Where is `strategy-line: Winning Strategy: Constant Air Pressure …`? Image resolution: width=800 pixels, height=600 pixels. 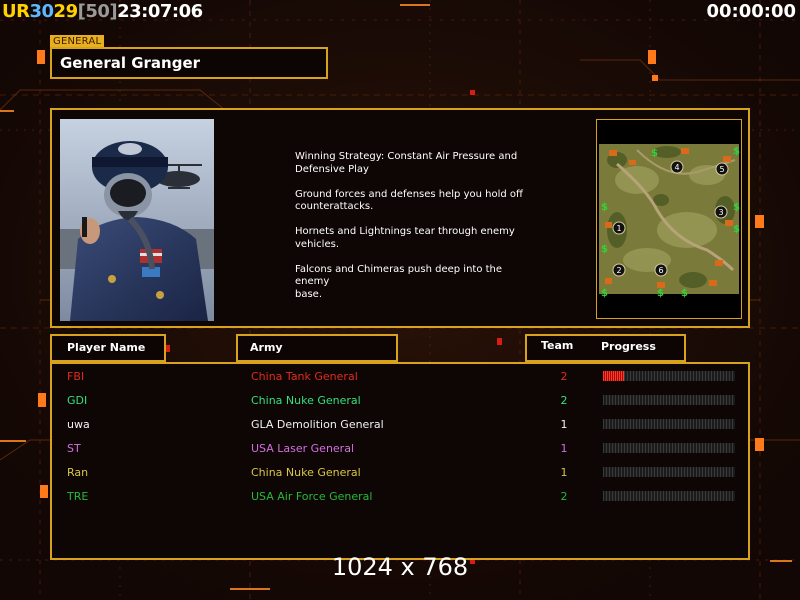
strategy-line: Winning Strategy: Constant Air Pressure … is located at coordinates (406, 163).